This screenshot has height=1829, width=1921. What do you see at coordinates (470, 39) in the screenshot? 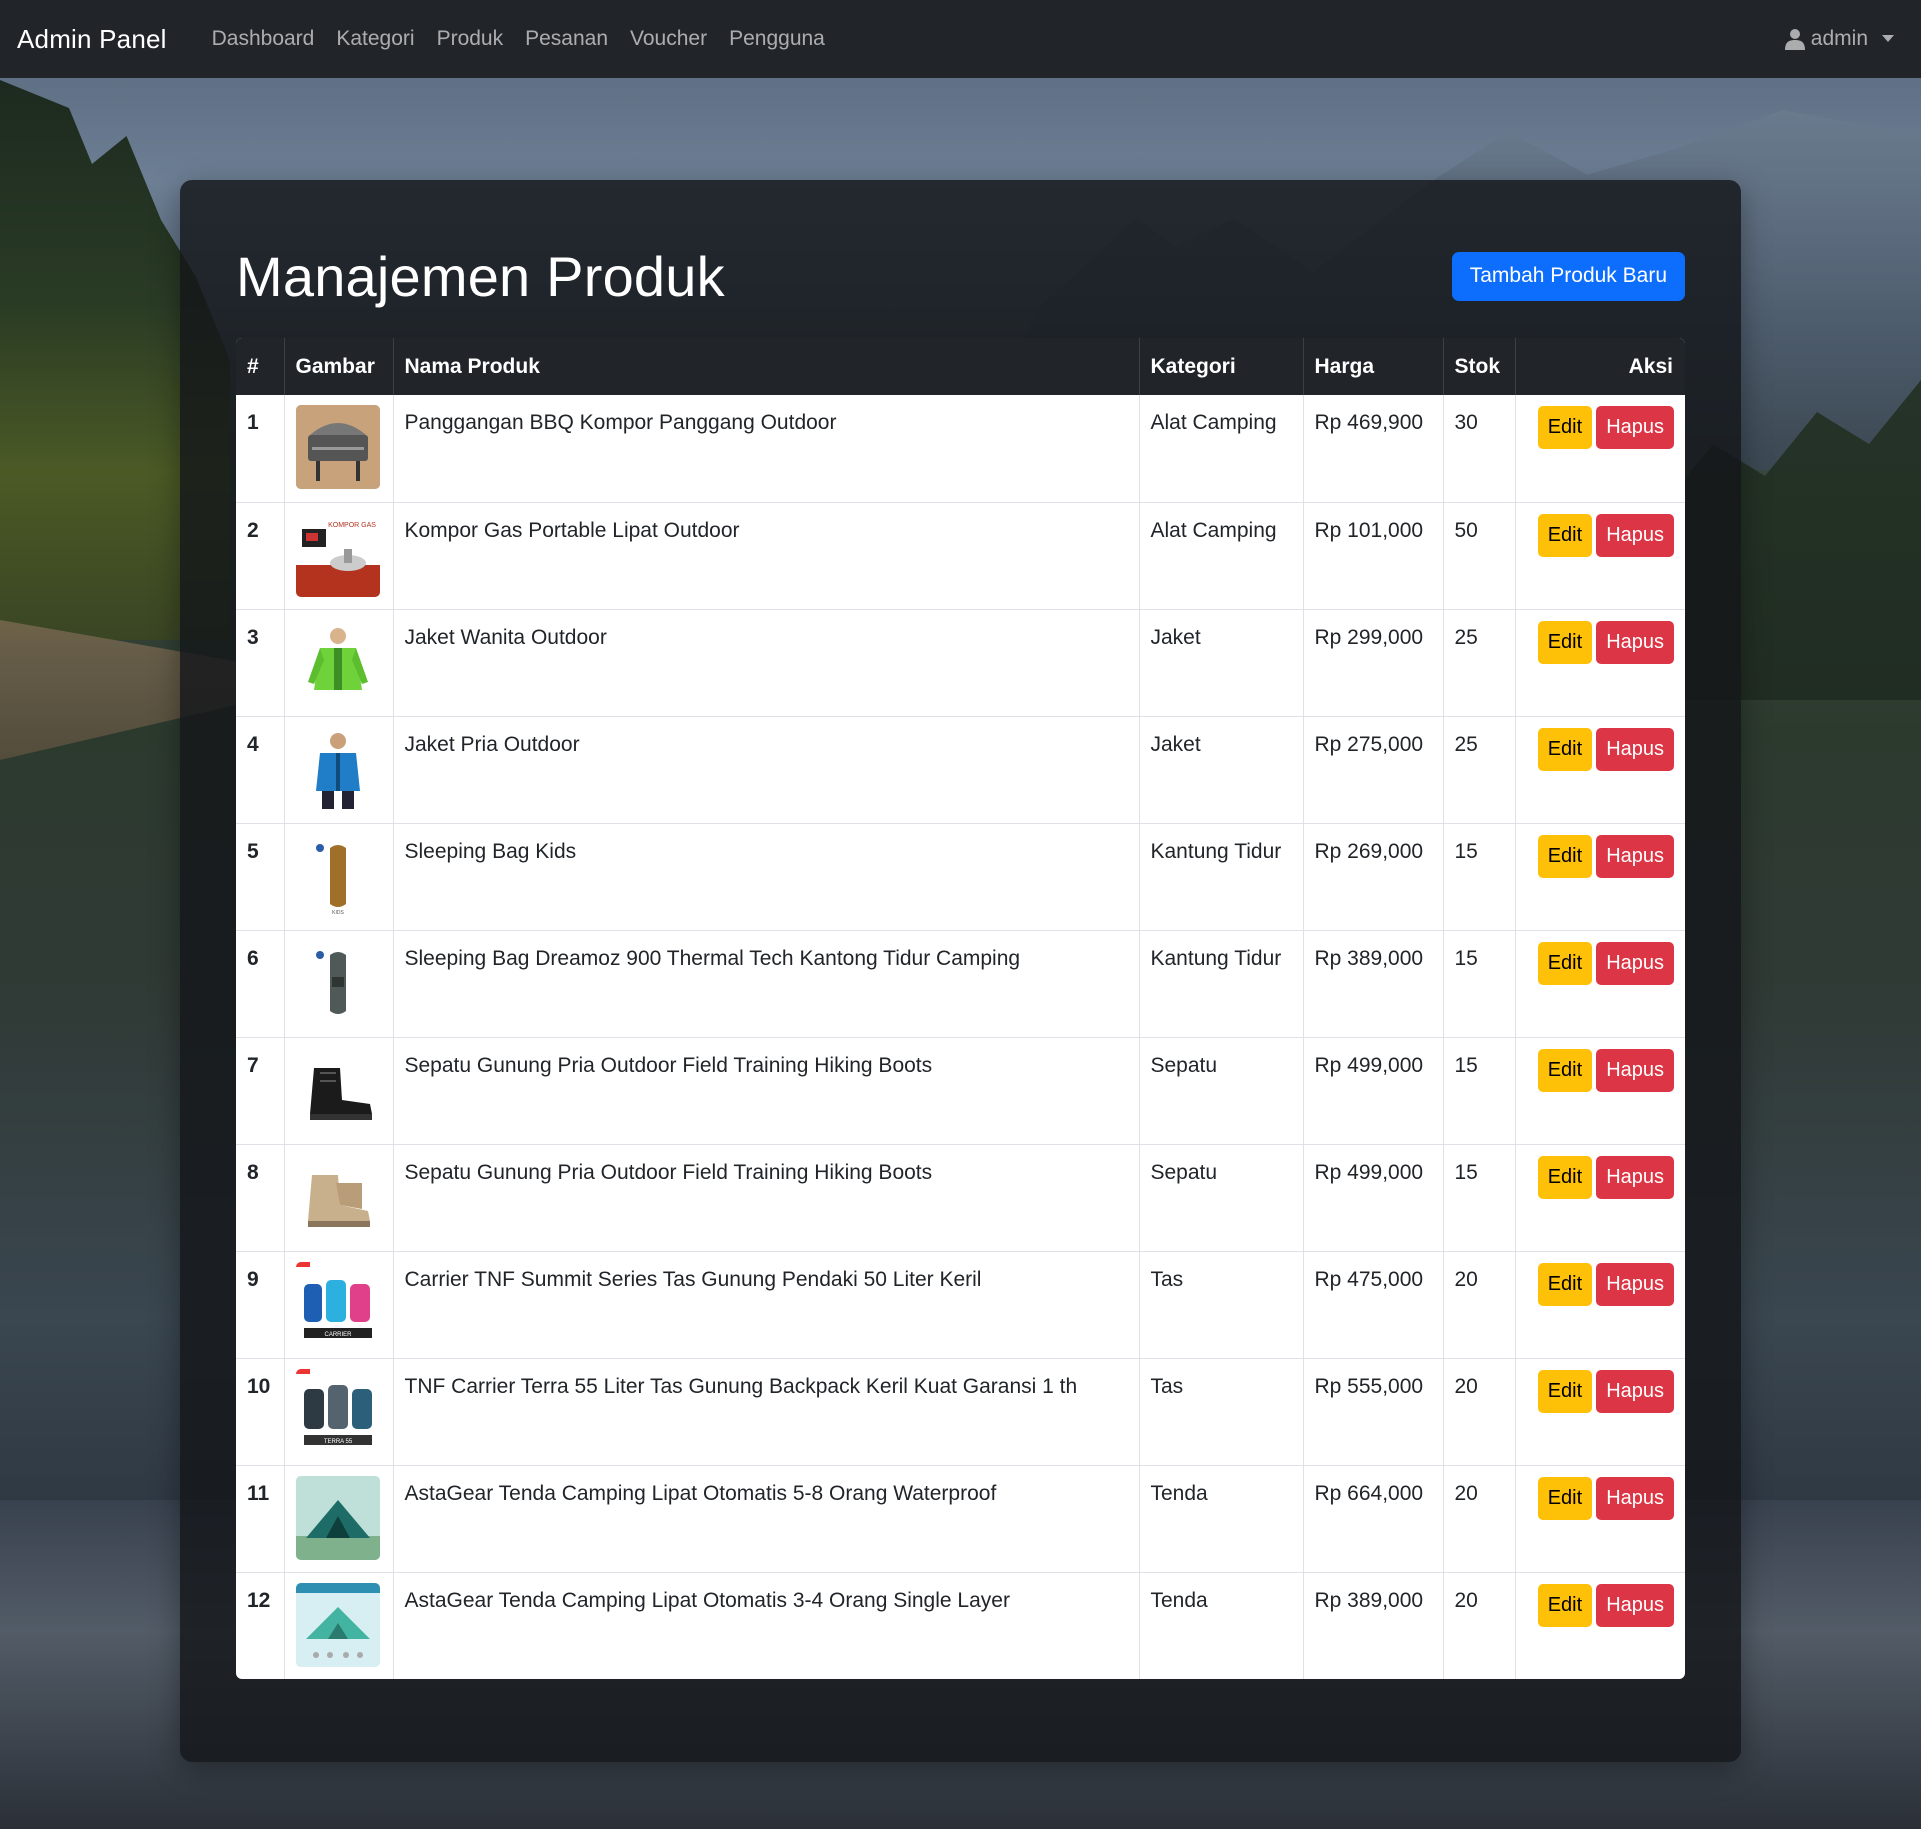
I see `nav-link-produk: Produk` at bounding box center [470, 39].